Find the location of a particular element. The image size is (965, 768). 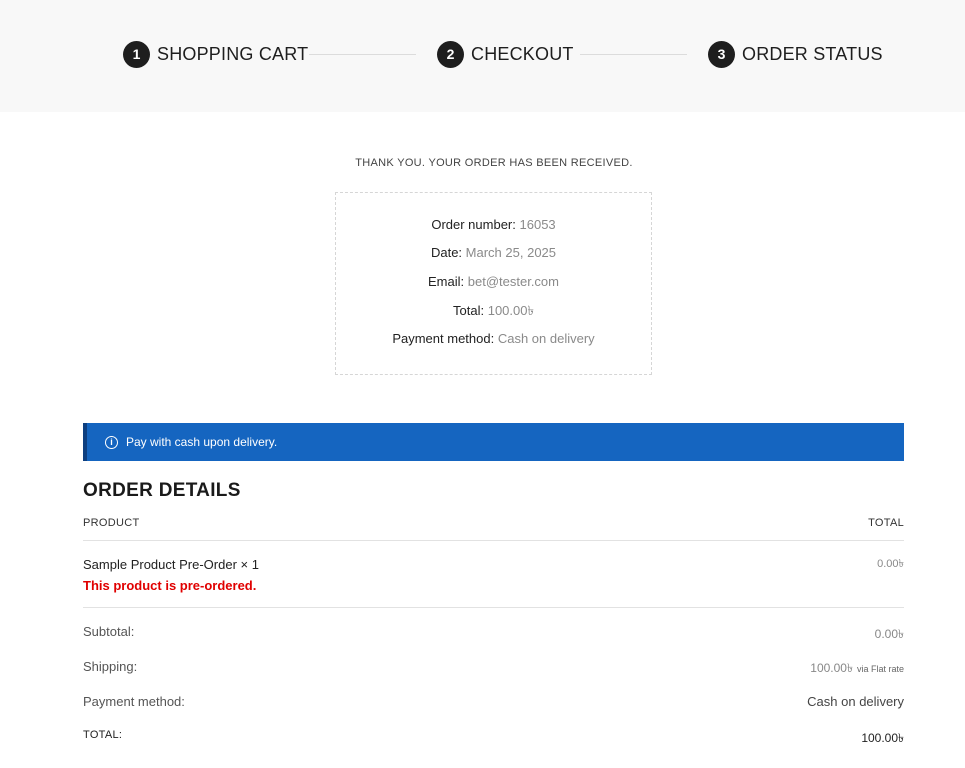

order-payment-value: Cash on delivery is located at coordinates (546, 338).